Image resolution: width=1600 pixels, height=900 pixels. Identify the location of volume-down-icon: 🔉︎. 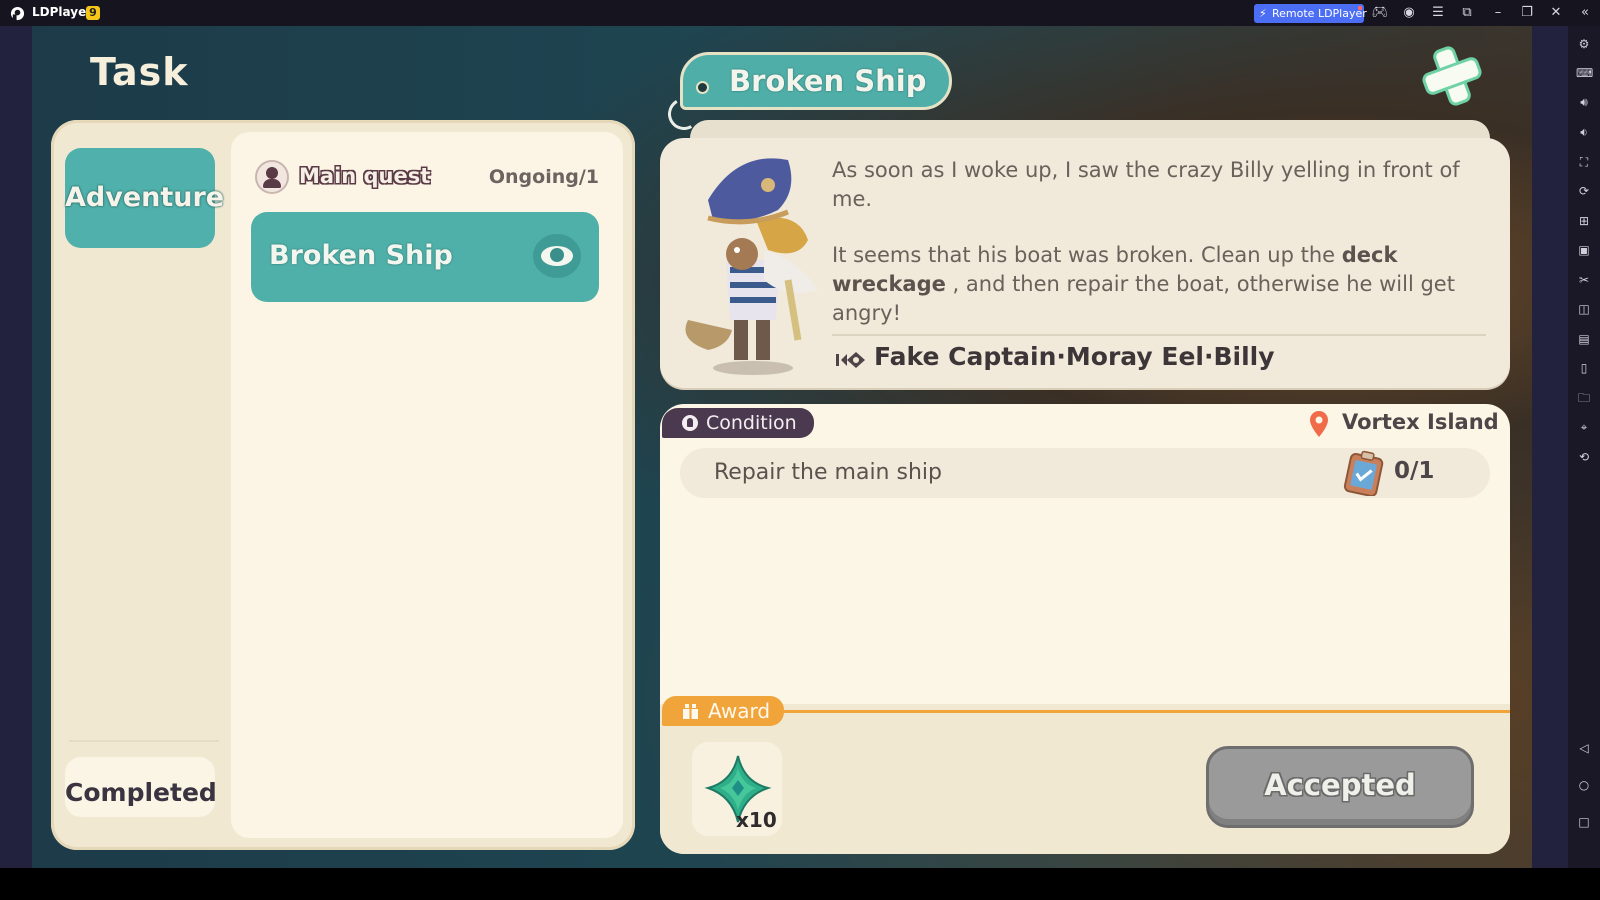
(1584, 132).